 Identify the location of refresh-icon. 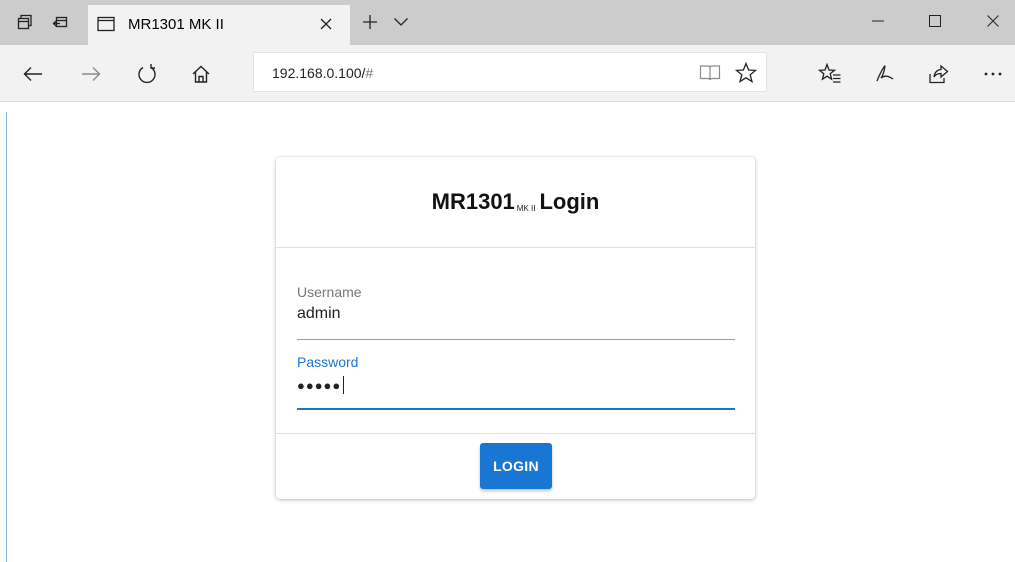
(147, 74).